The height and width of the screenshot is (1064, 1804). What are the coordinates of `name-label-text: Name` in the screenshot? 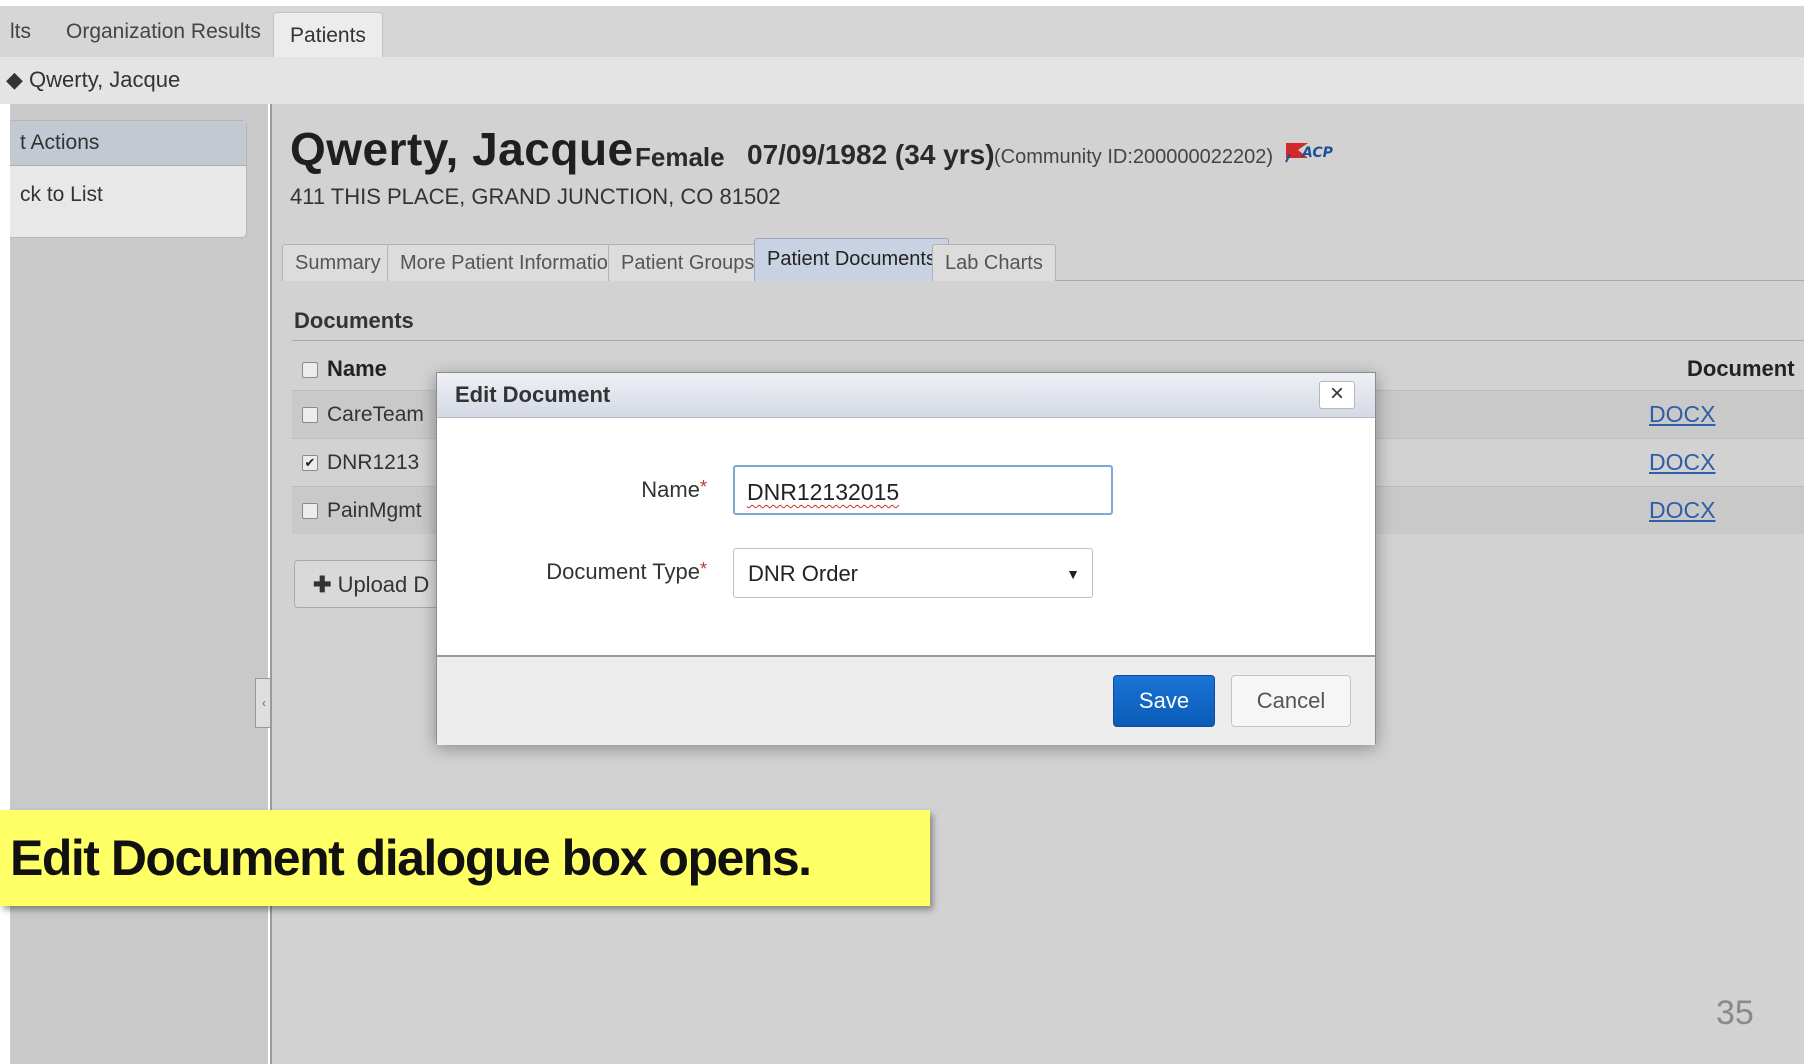 It's located at (670, 489).